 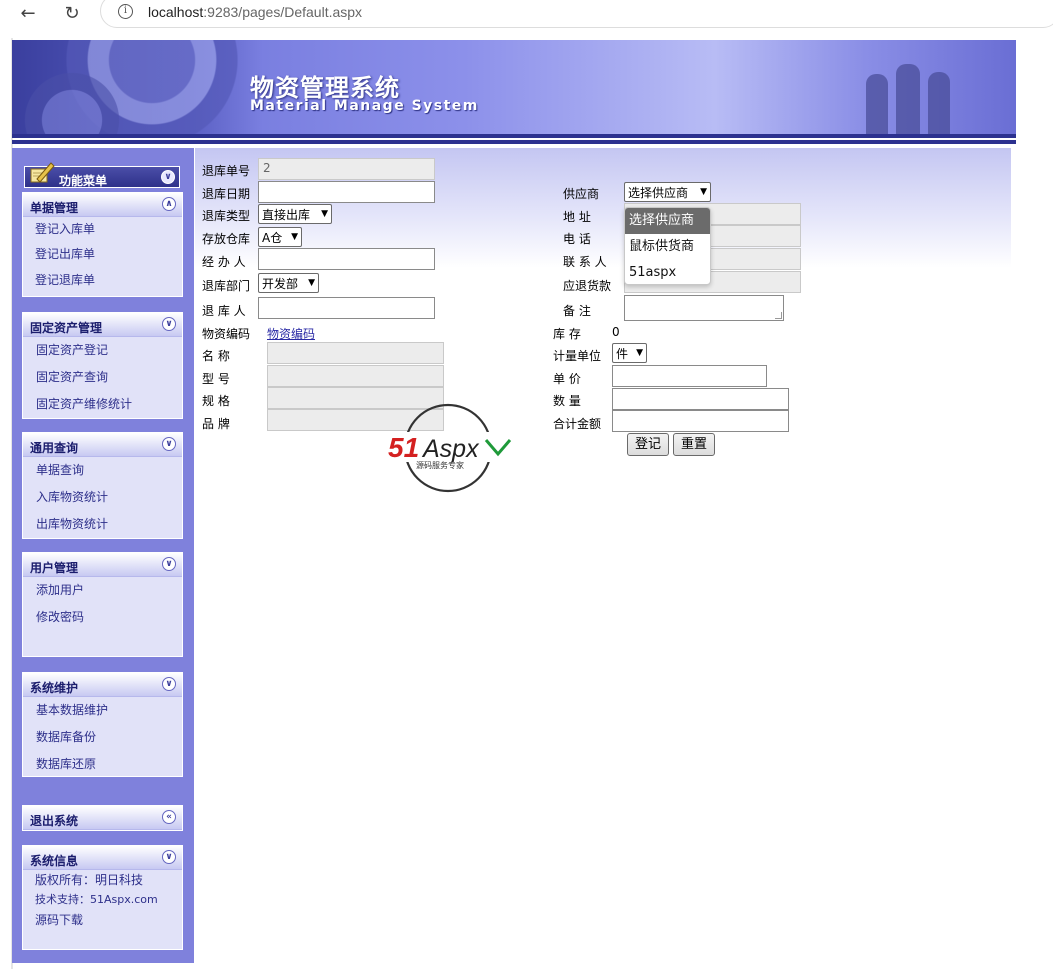 I want to click on return-type-label: 退库类型, so click(x=226, y=216).